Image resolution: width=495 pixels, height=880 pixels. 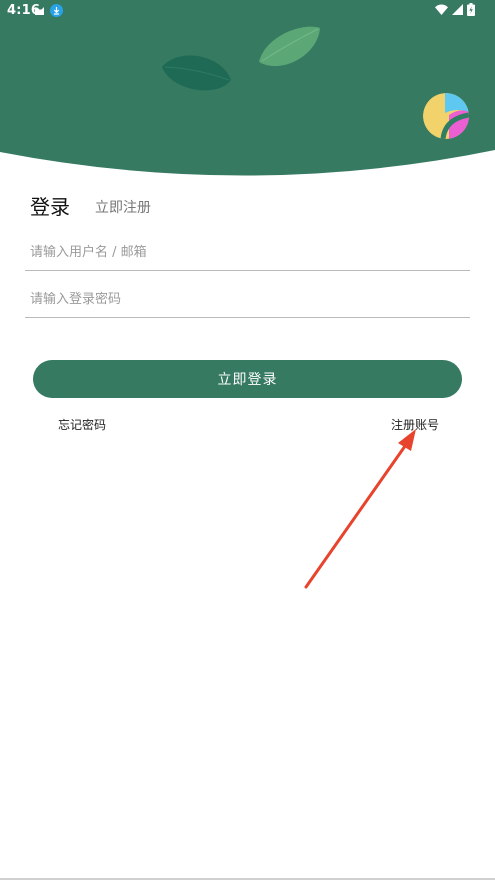 I want to click on app-logo-avatar, so click(x=446, y=116).